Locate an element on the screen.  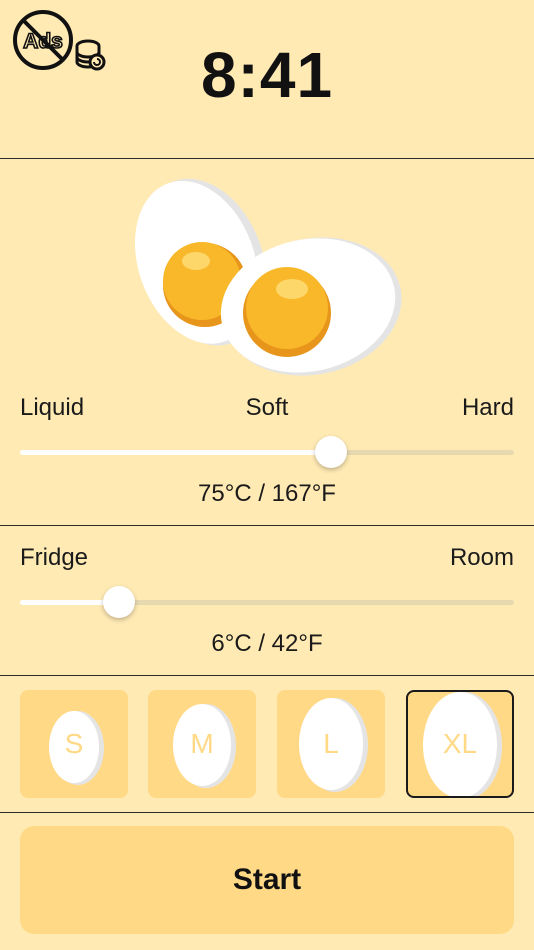
start-temp-label-fridge: Fridge is located at coordinates (54, 557).